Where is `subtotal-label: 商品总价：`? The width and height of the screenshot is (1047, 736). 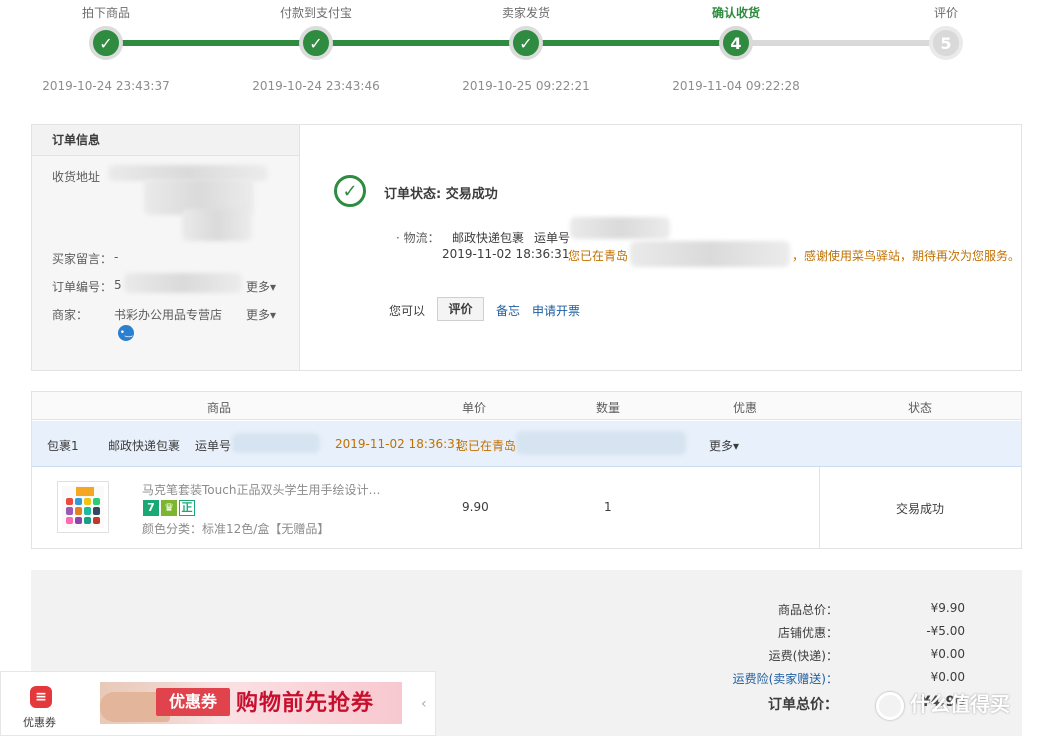
subtotal-label: 商品总价： is located at coordinates (807, 610).